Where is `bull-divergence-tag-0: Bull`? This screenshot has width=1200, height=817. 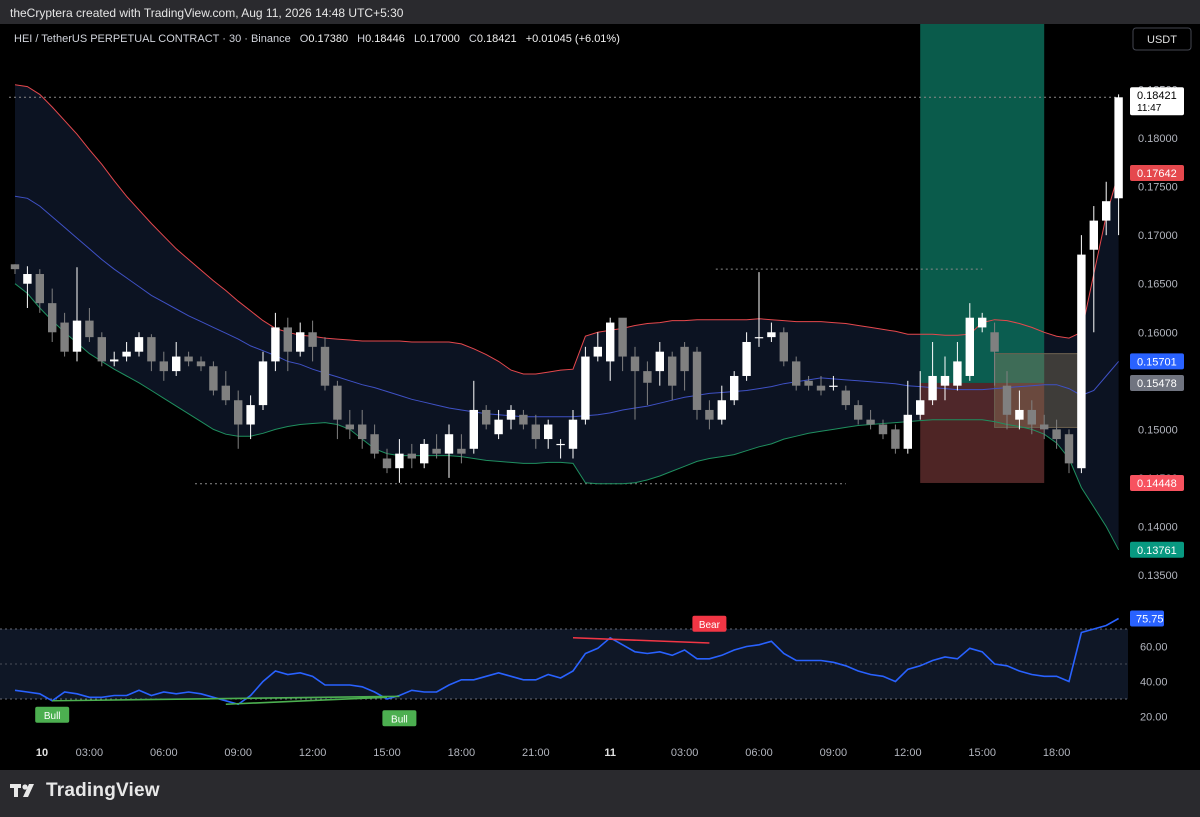 bull-divergence-tag-0: Bull is located at coordinates (52, 714).